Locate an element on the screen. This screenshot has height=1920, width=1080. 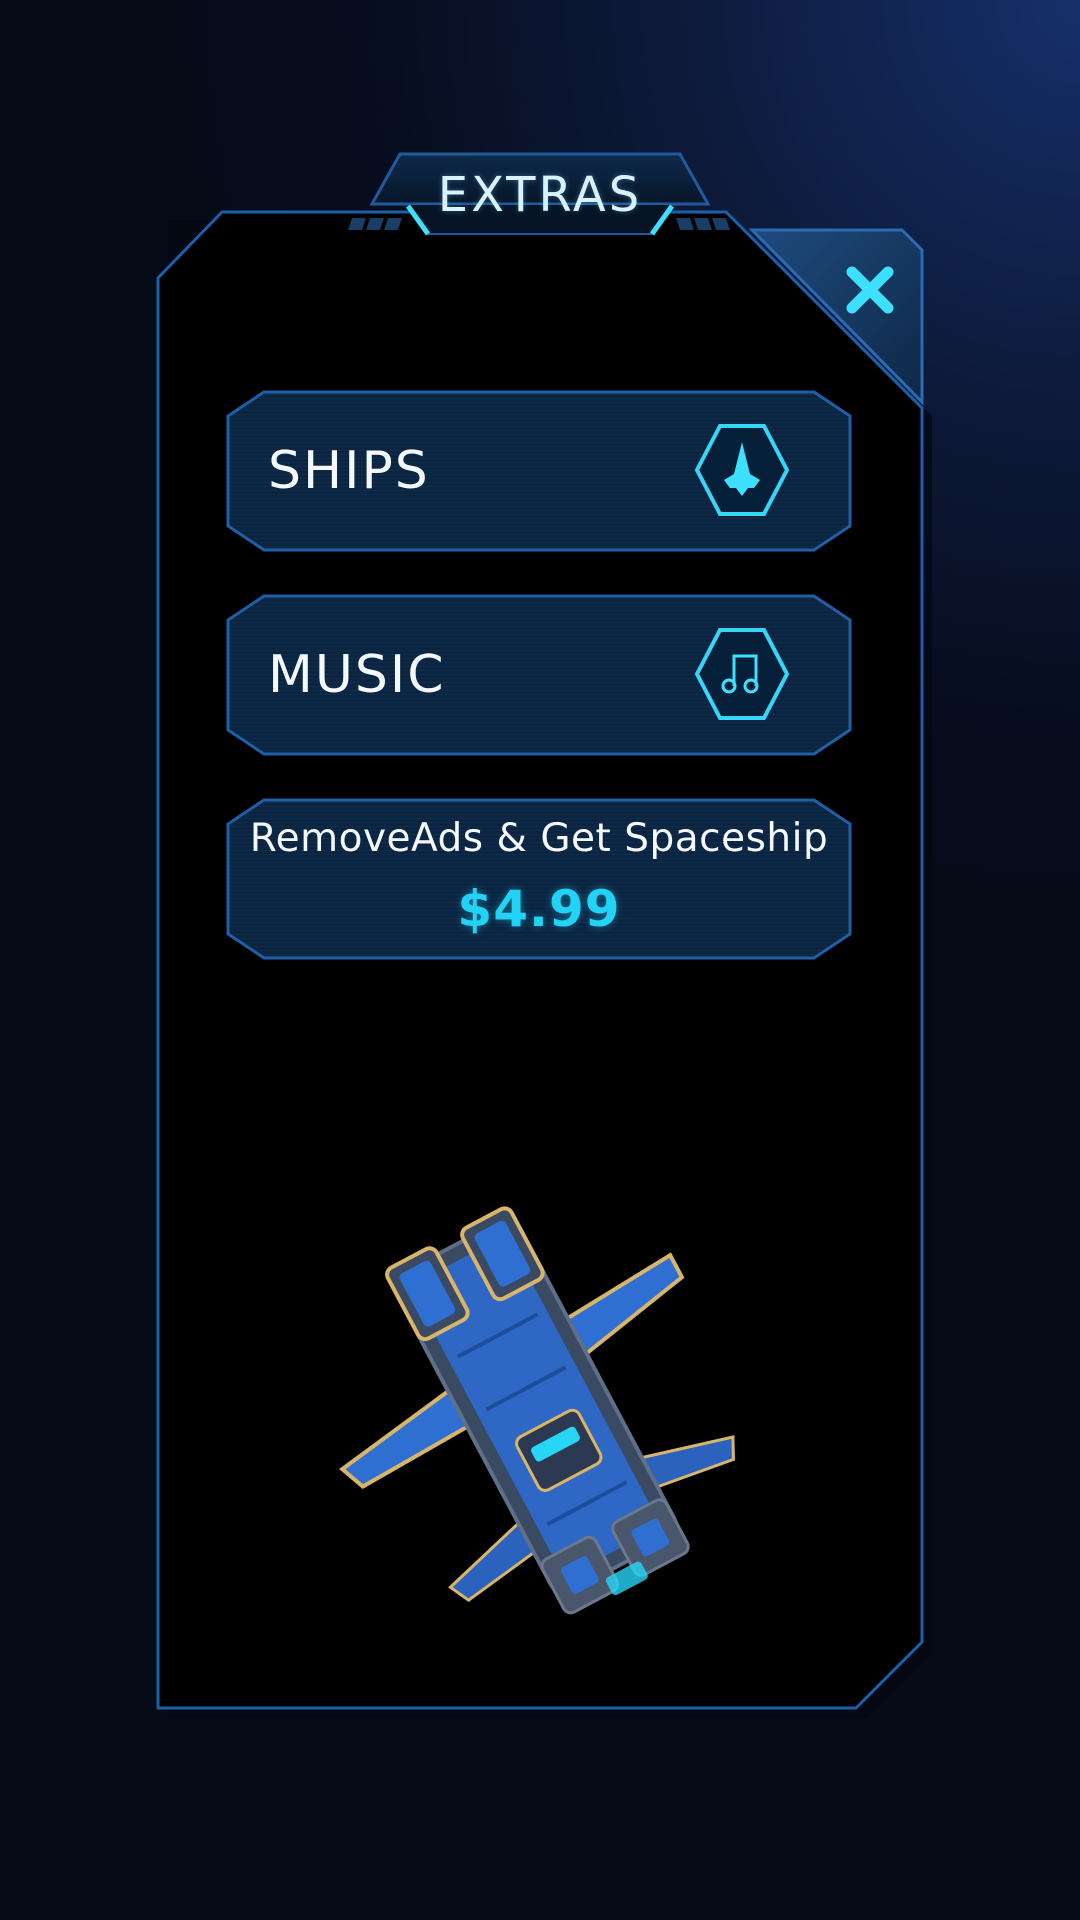
close-icon is located at coordinates (870, 290).